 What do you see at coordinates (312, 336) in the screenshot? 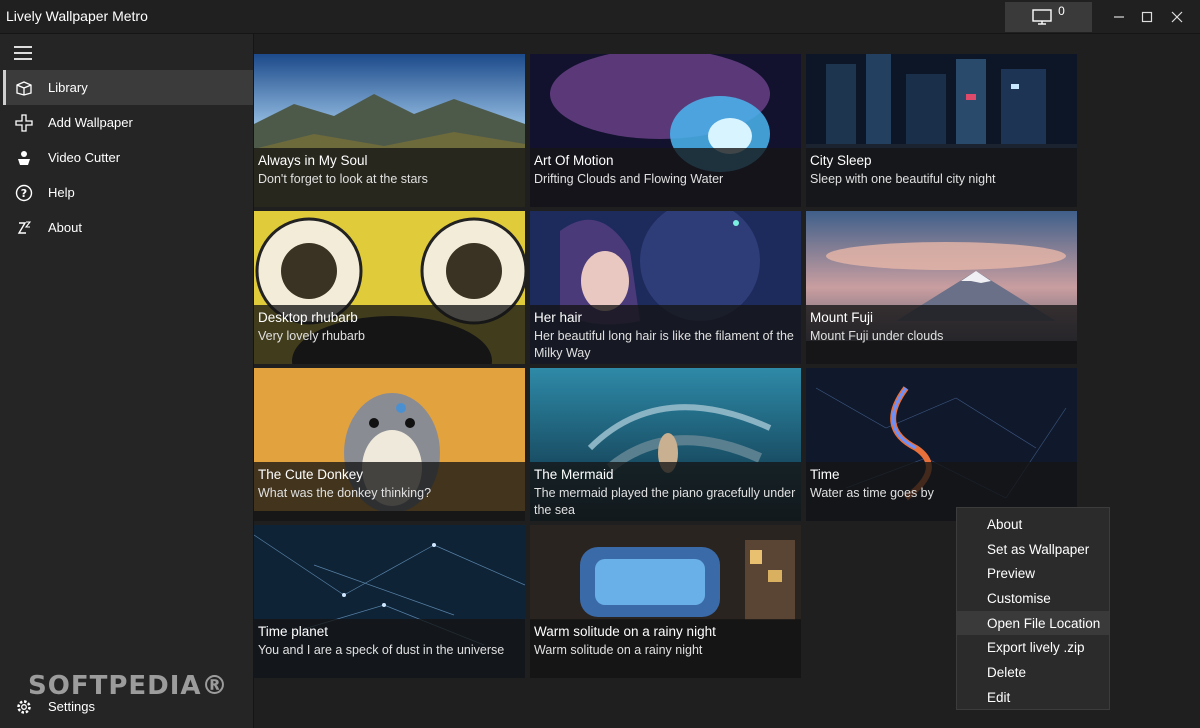
I see `tile-description: Very lovely rhubarb` at bounding box center [312, 336].